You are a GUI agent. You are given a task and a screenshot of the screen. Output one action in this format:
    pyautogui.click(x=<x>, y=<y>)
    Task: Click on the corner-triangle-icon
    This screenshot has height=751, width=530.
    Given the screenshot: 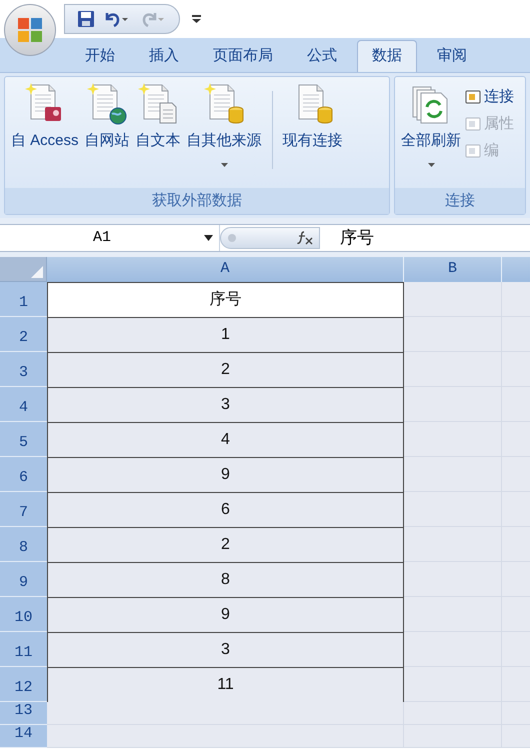 What is the action you would take?
    pyautogui.click(x=37, y=272)
    